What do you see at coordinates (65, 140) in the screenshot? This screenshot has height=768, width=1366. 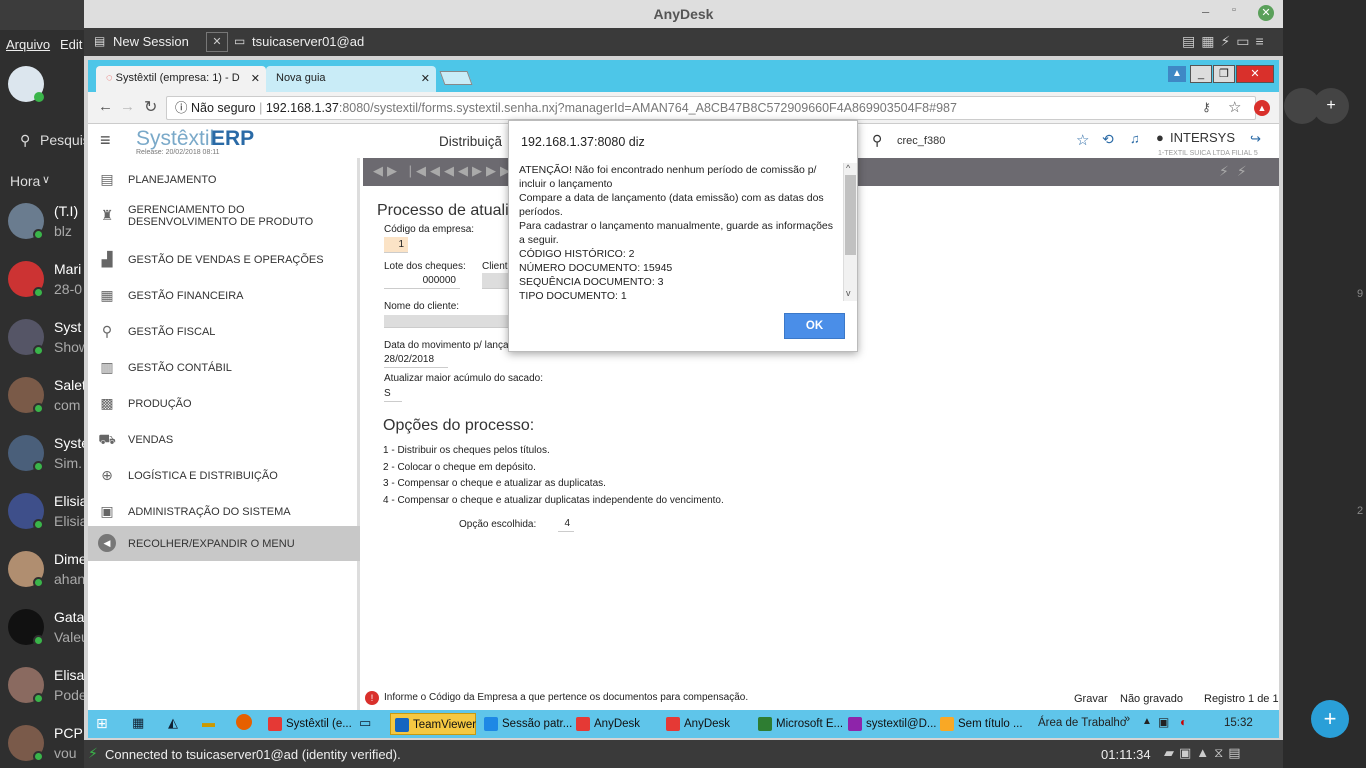 I see `chat-search-input: Pesquis` at bounding box center [65, 140].